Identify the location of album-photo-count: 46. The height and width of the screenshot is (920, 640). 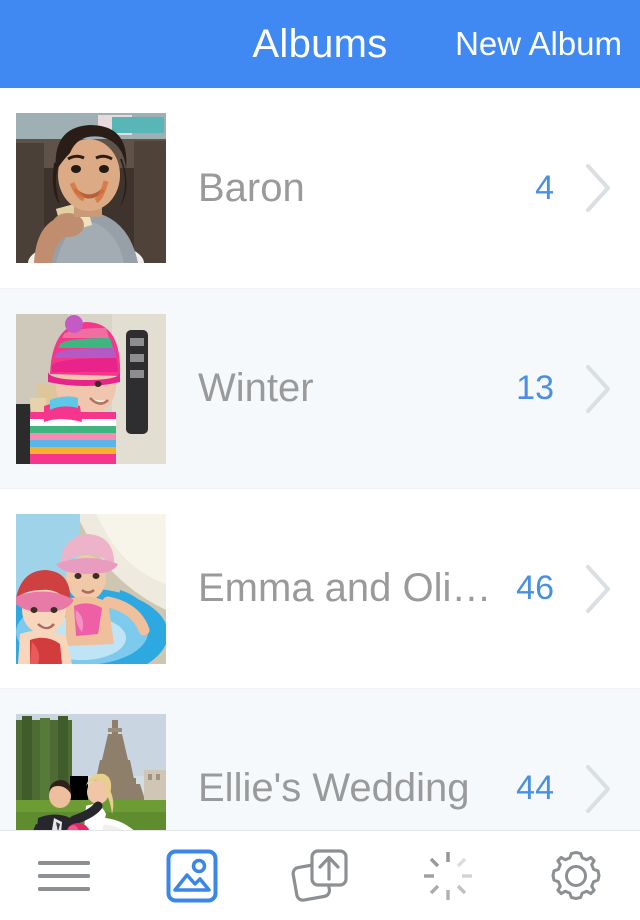
(535, 588).